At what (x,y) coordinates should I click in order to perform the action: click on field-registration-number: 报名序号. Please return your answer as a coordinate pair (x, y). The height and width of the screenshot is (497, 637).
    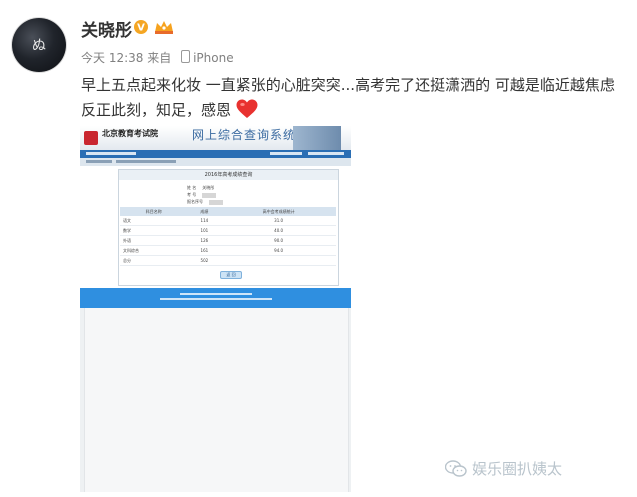
    Looking at the image, I should click on (205, 202).